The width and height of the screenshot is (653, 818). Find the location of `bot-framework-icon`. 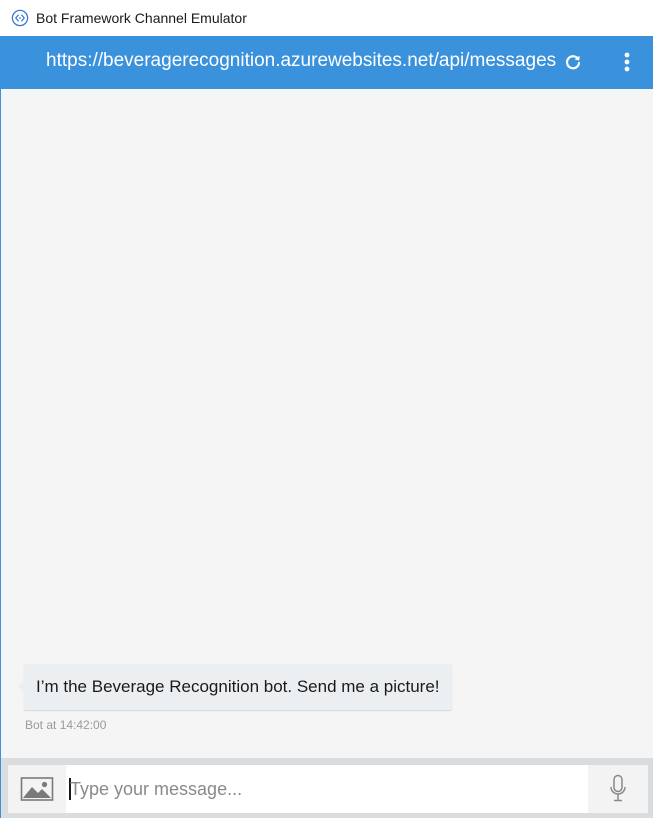

bot-framework-icon is located at coordinates (20, 18).